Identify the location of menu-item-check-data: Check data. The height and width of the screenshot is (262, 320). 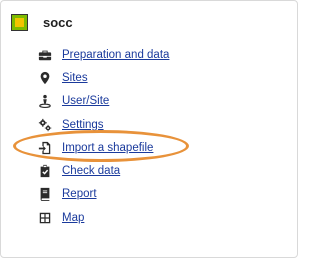
(103, 170).